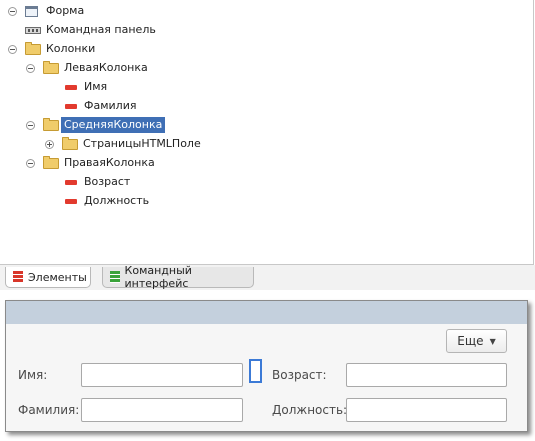 The width and height of the screenshot is (535, 441). What do you see at coordinates (106, 67) in the screenshot?
I see `tree-item-label: ЛеваяКолонка` at bounding box center [106, 67].